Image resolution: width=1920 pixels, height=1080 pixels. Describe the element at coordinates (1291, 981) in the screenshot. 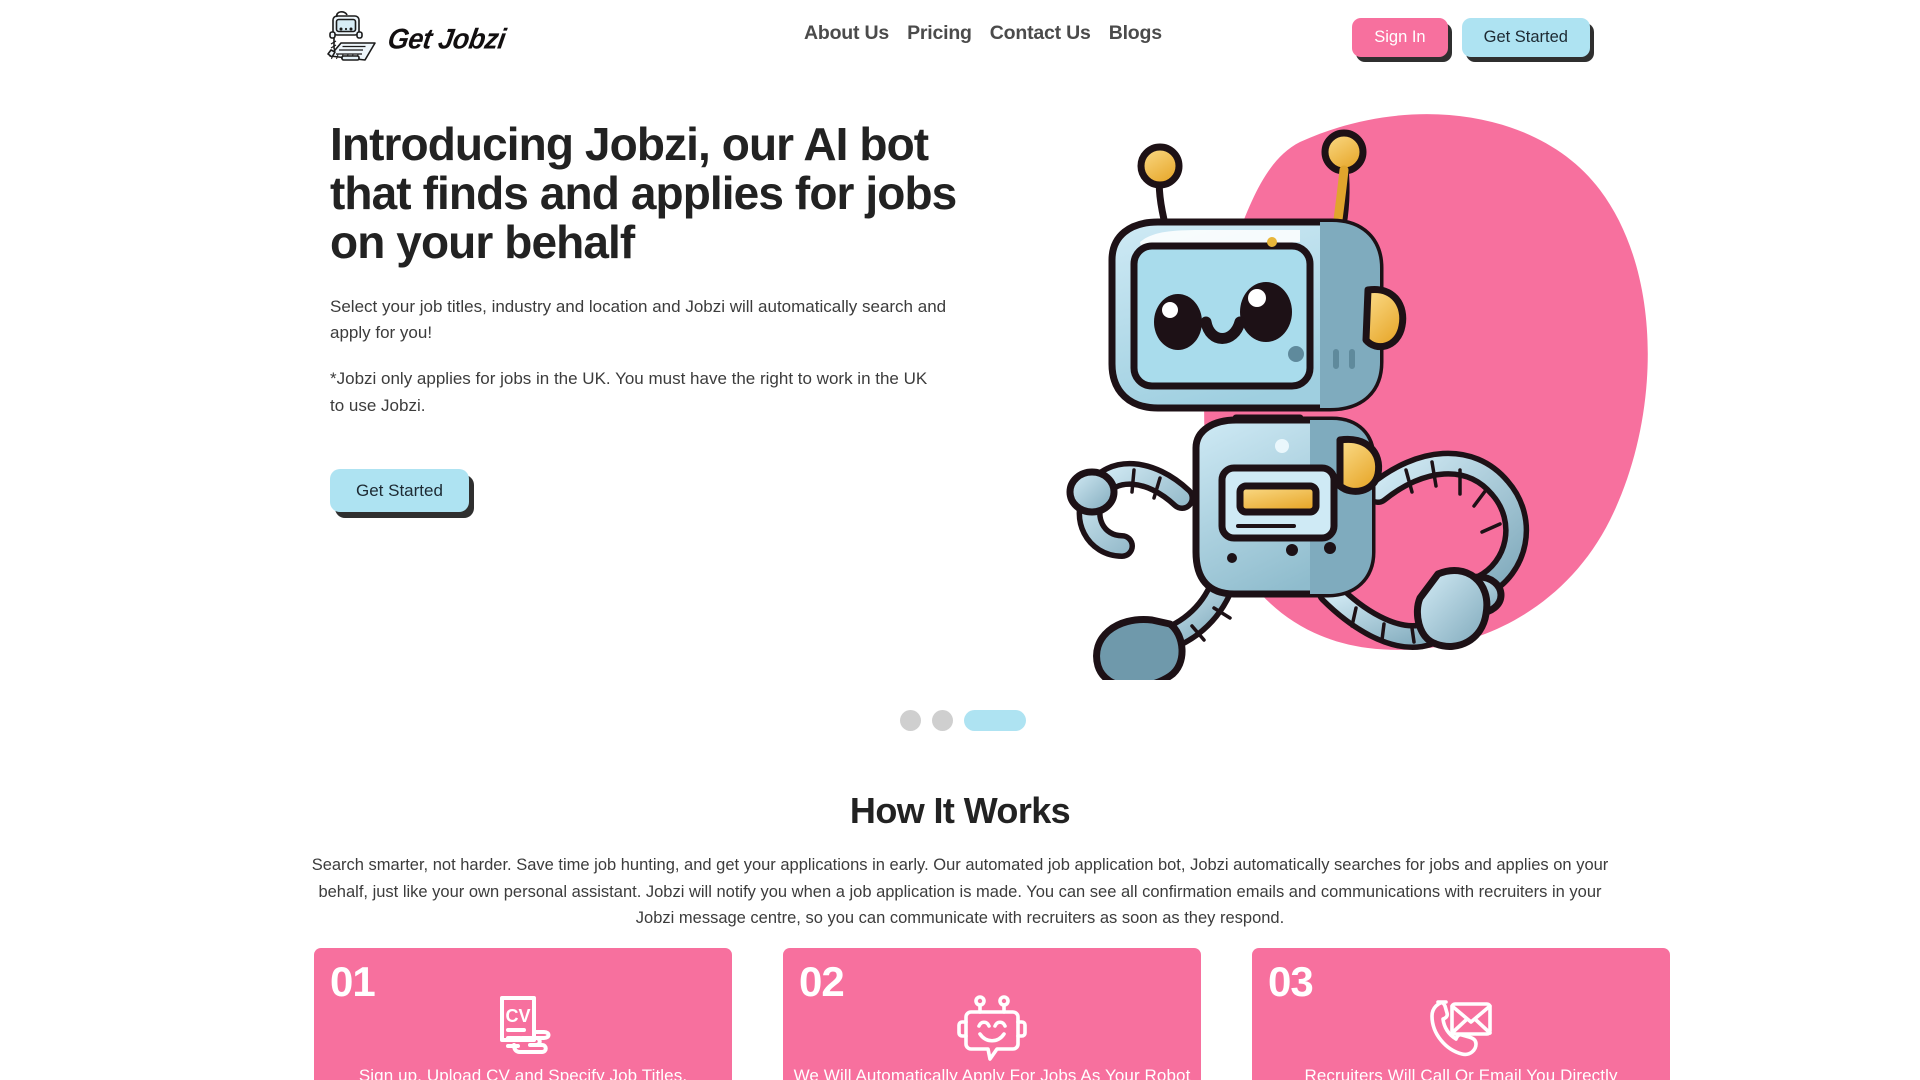

I see `step-number: 03` at that location.